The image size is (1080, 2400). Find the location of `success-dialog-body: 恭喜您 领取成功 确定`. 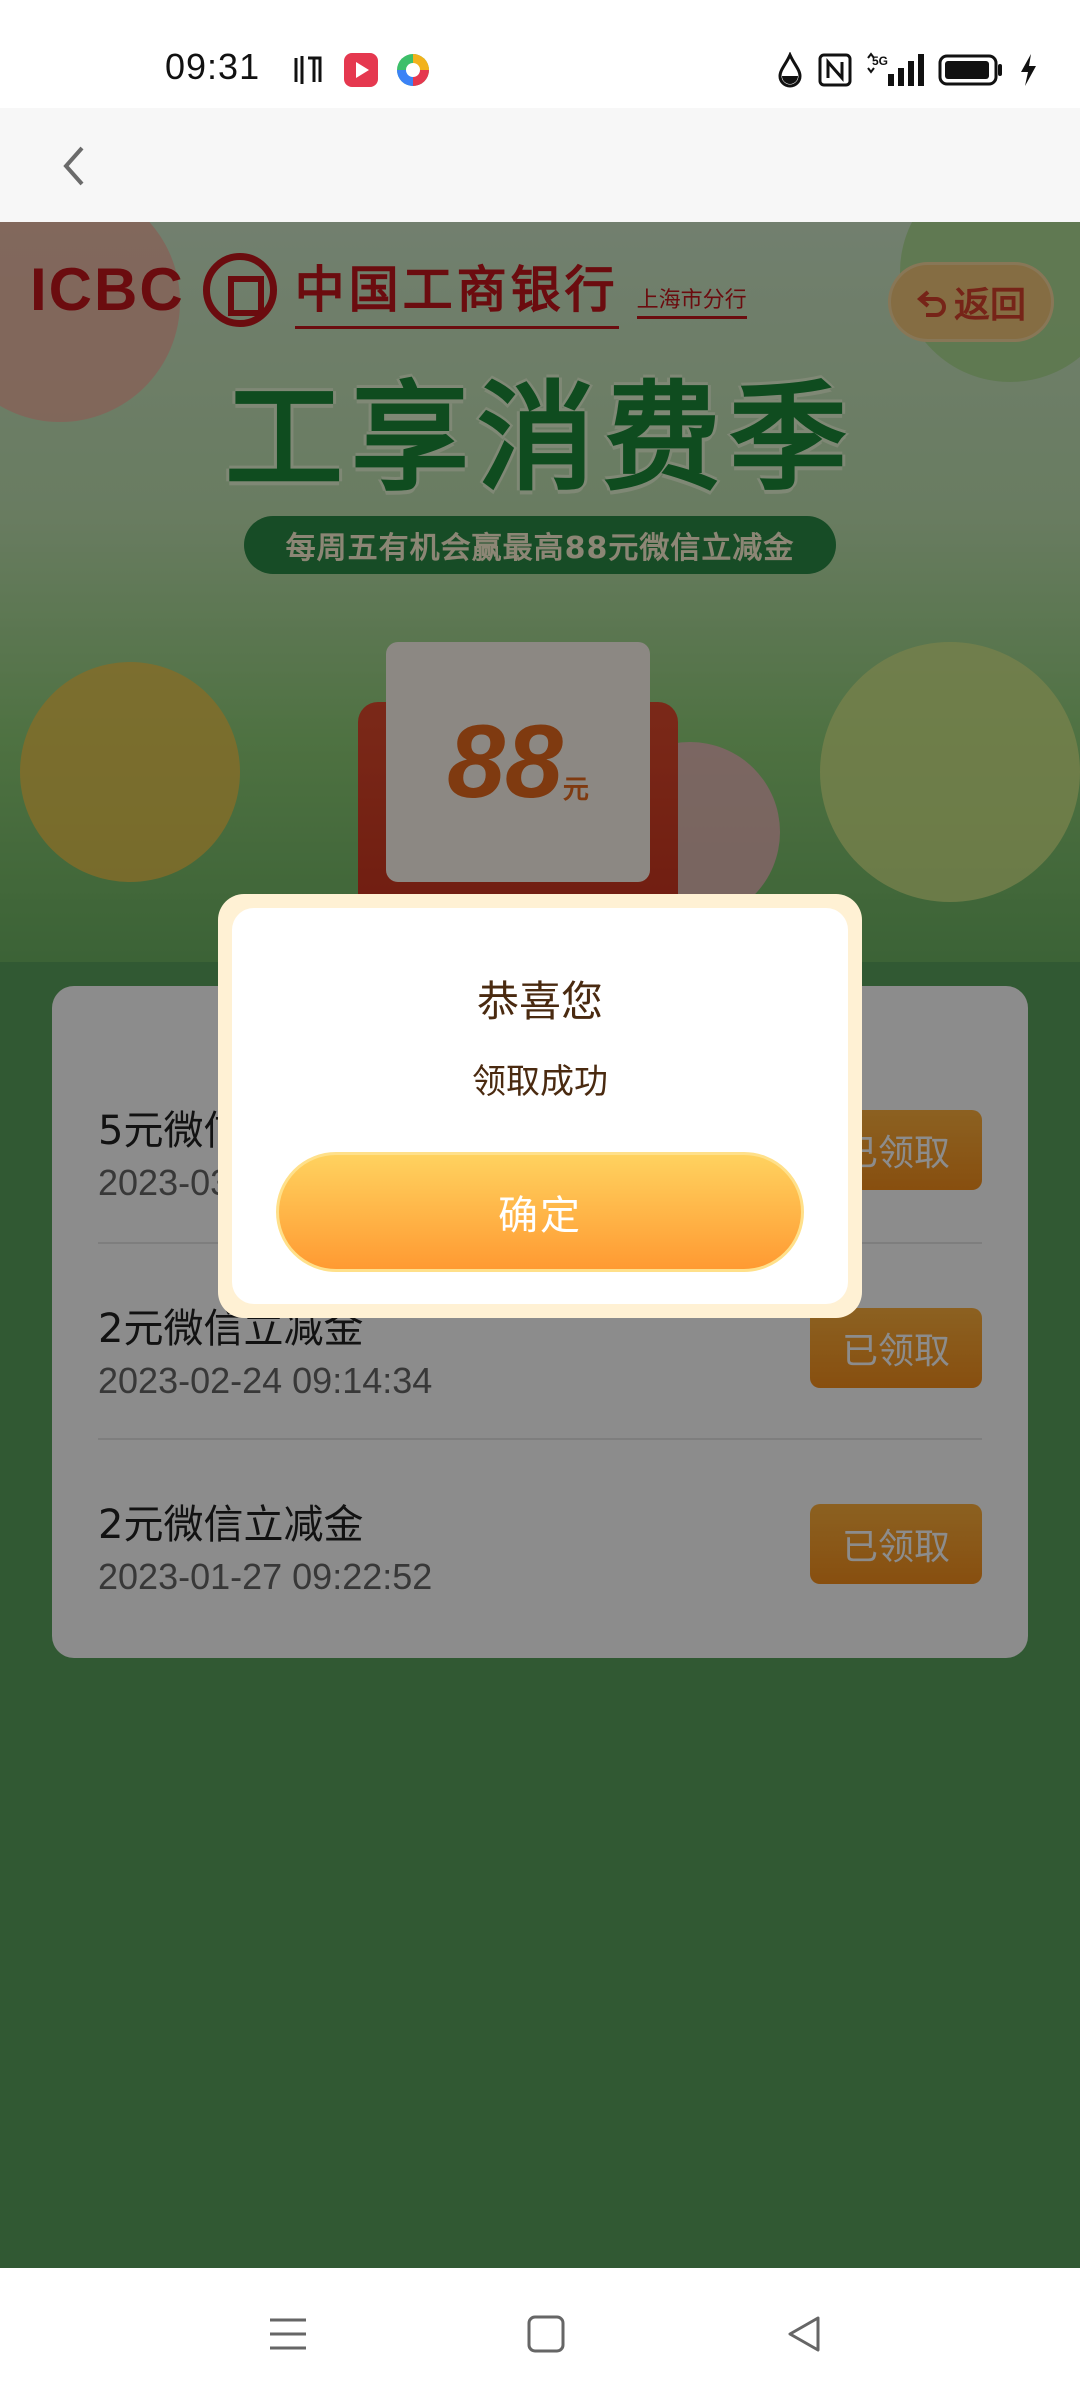

success-dialog-body: 恭喜您 领取成功 确定 is located at coordinates (540, 1106).